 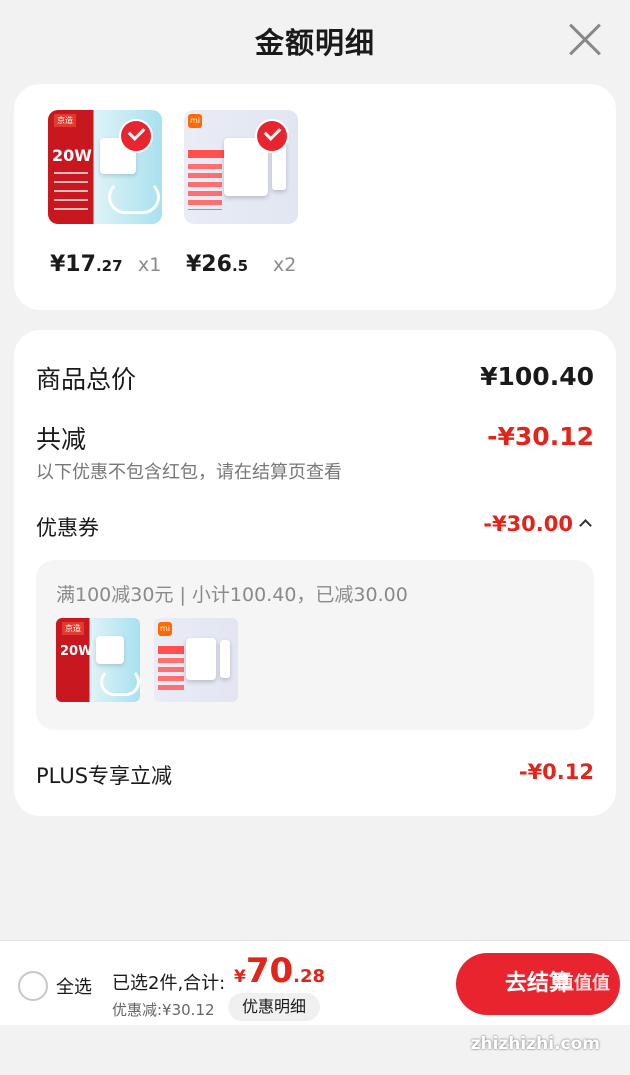 What do you see at coordinates (585, 39) in the screenshot?
I see `close-icon` at bounding box center [585, 39].